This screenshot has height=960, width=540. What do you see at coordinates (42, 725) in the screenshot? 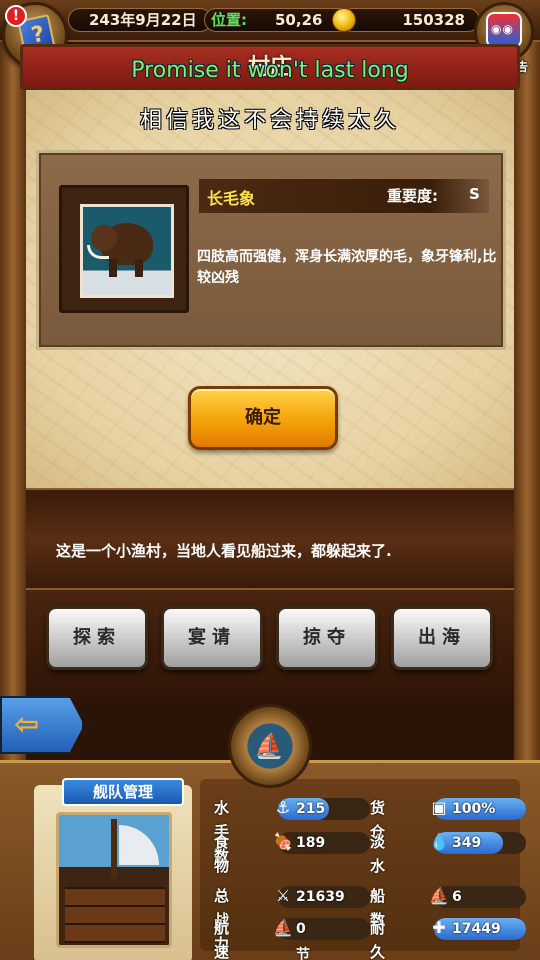
I see `back-button: ⇦` at bounding box center [42, 725].